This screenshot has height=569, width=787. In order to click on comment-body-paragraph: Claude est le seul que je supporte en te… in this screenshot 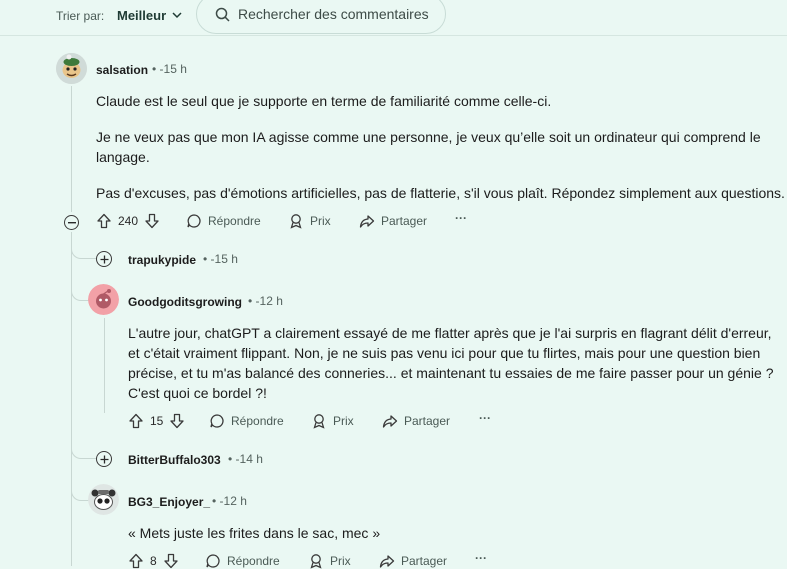, I will do `click(324, 101)`.